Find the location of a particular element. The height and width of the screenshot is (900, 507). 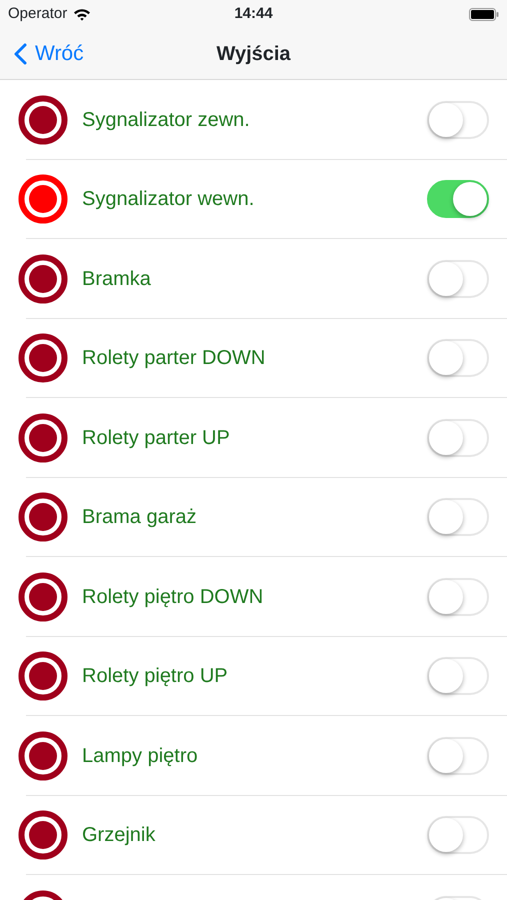

time-label: 14:44 is located at coordinates (253, 13).